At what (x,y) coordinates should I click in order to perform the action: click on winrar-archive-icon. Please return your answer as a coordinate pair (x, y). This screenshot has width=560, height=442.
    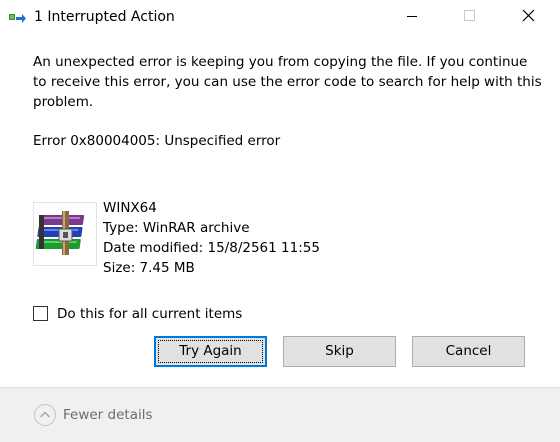
    Looking at the image, I should click on (65, 234).